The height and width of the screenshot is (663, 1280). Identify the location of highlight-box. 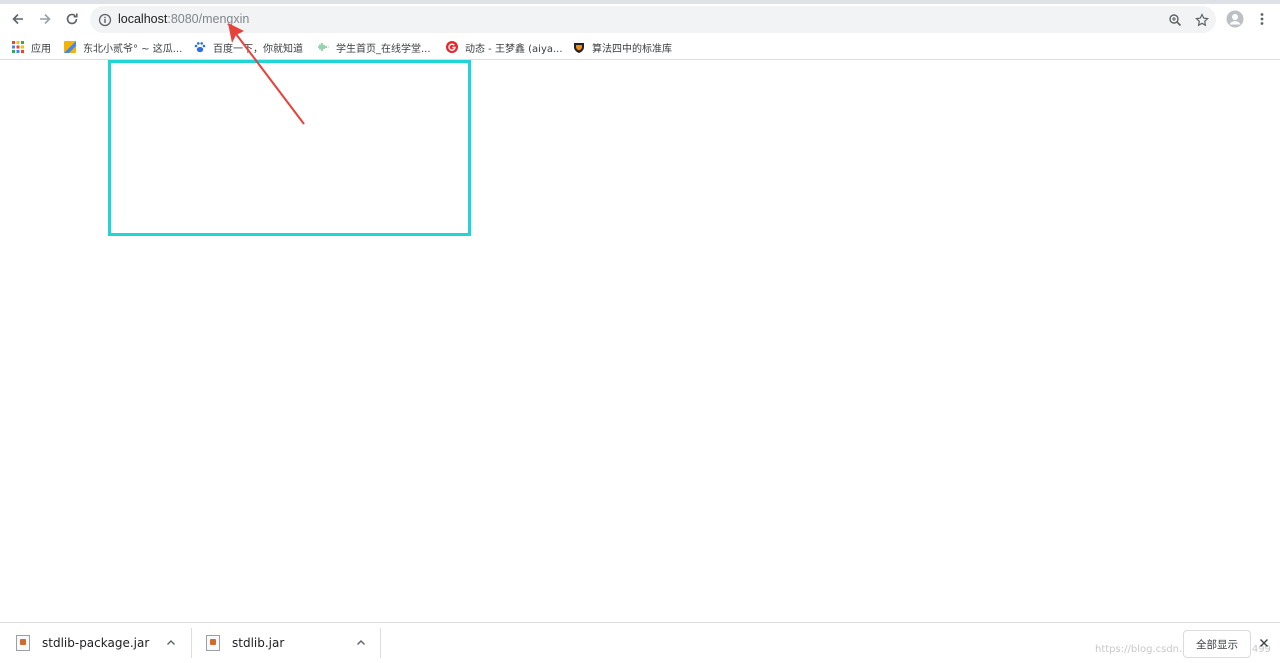
(289, 148).